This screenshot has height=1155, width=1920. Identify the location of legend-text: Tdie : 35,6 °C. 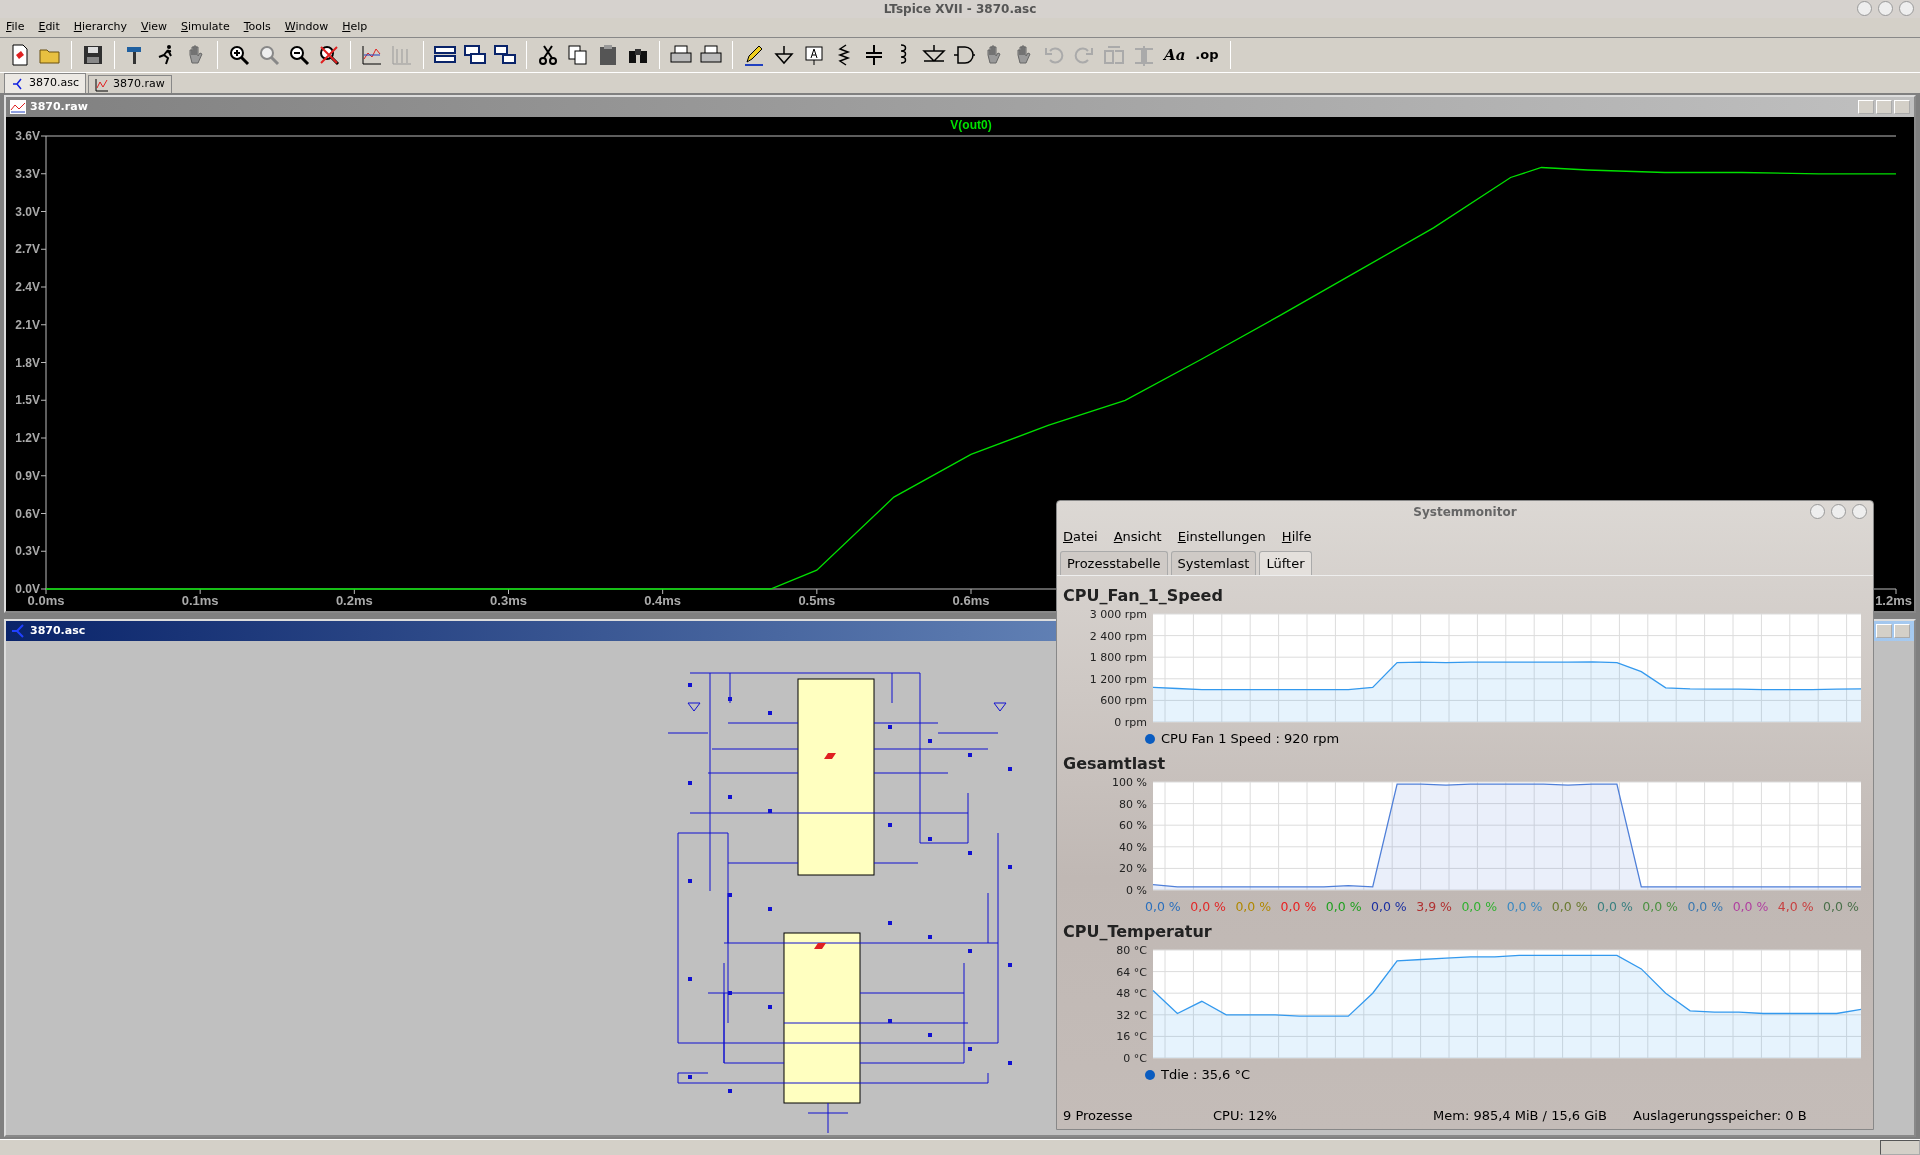
(1206, 1075).